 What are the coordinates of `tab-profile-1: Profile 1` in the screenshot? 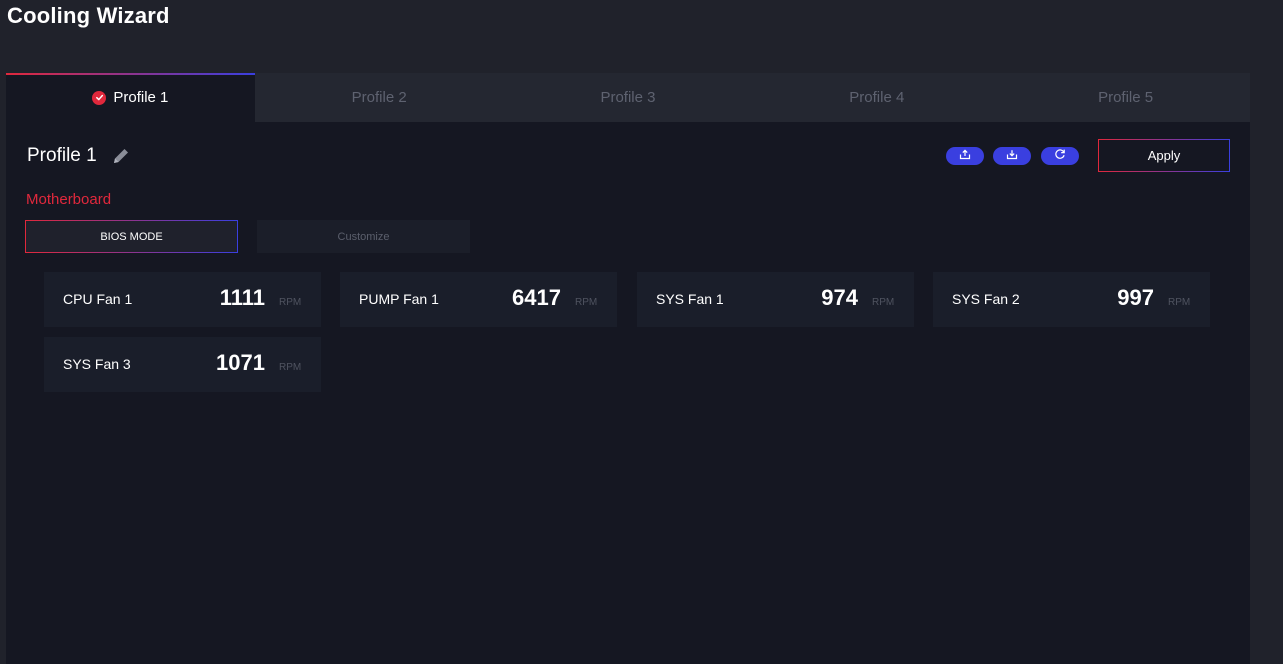 It's located at (130, 97).